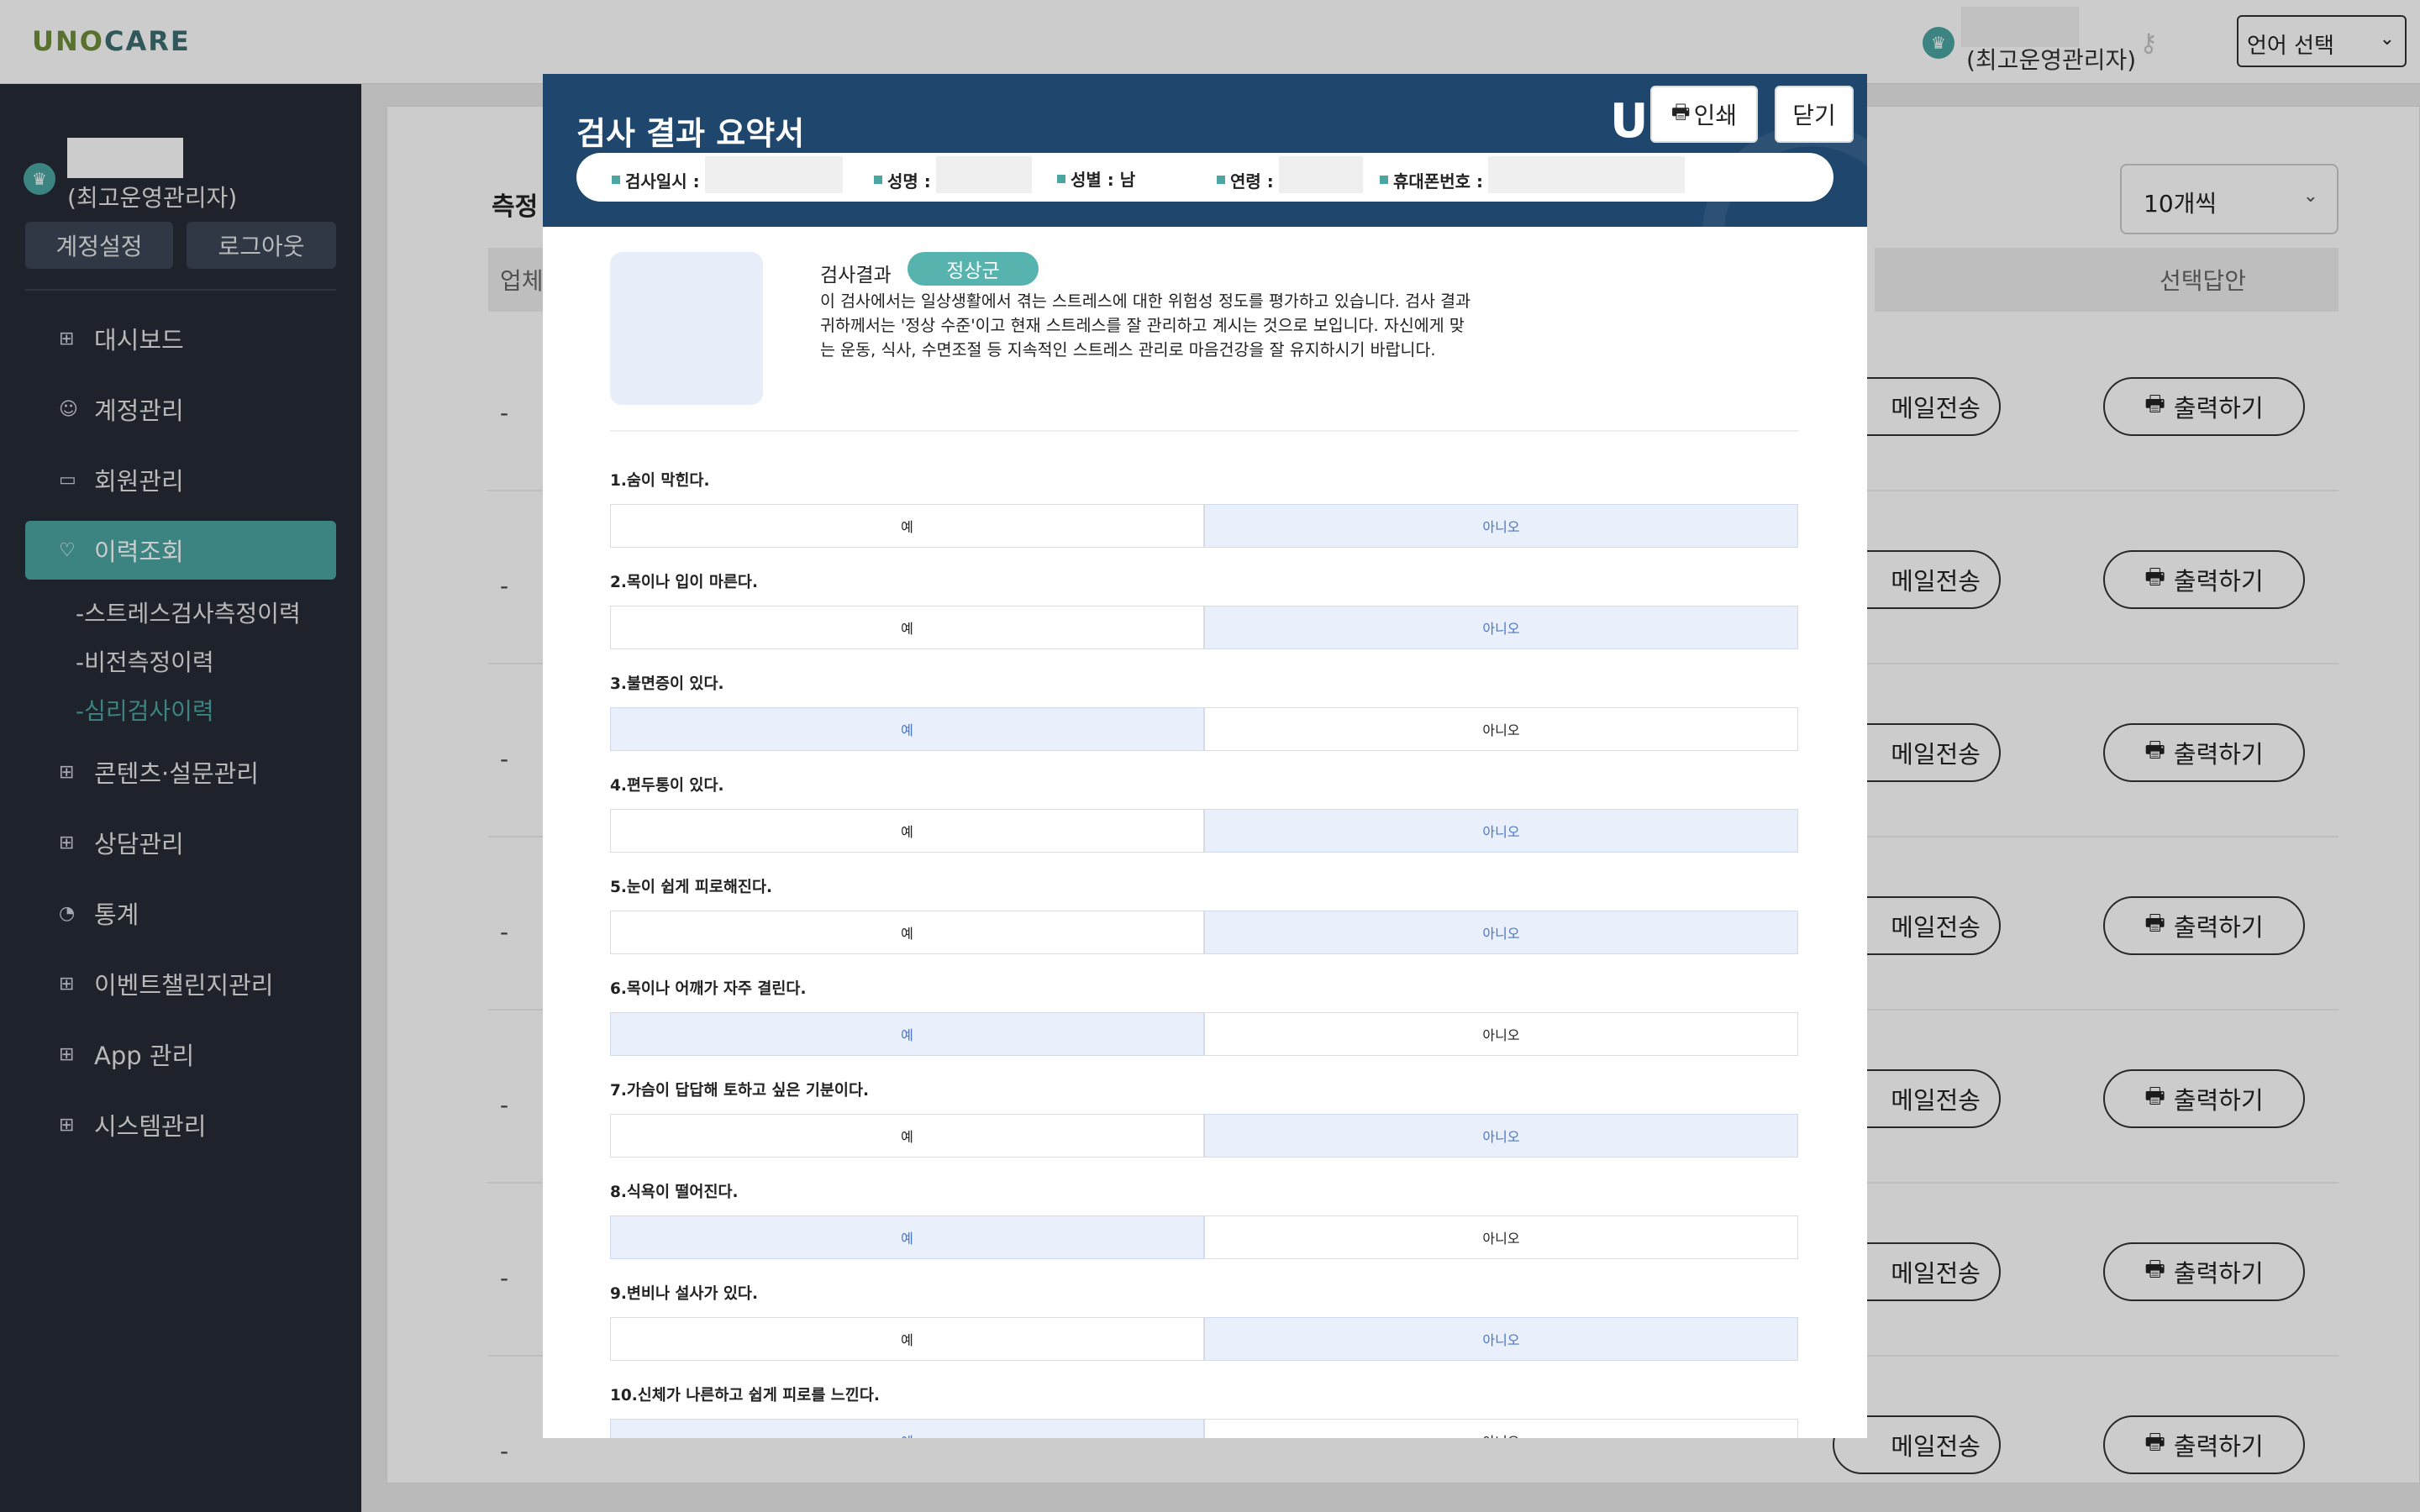  What do you see at coordinates (708, 989) in the screenshot?
I see `question-text: 6.목이나 어깨가 자주 결린다.` at bounding box center [708, 989].